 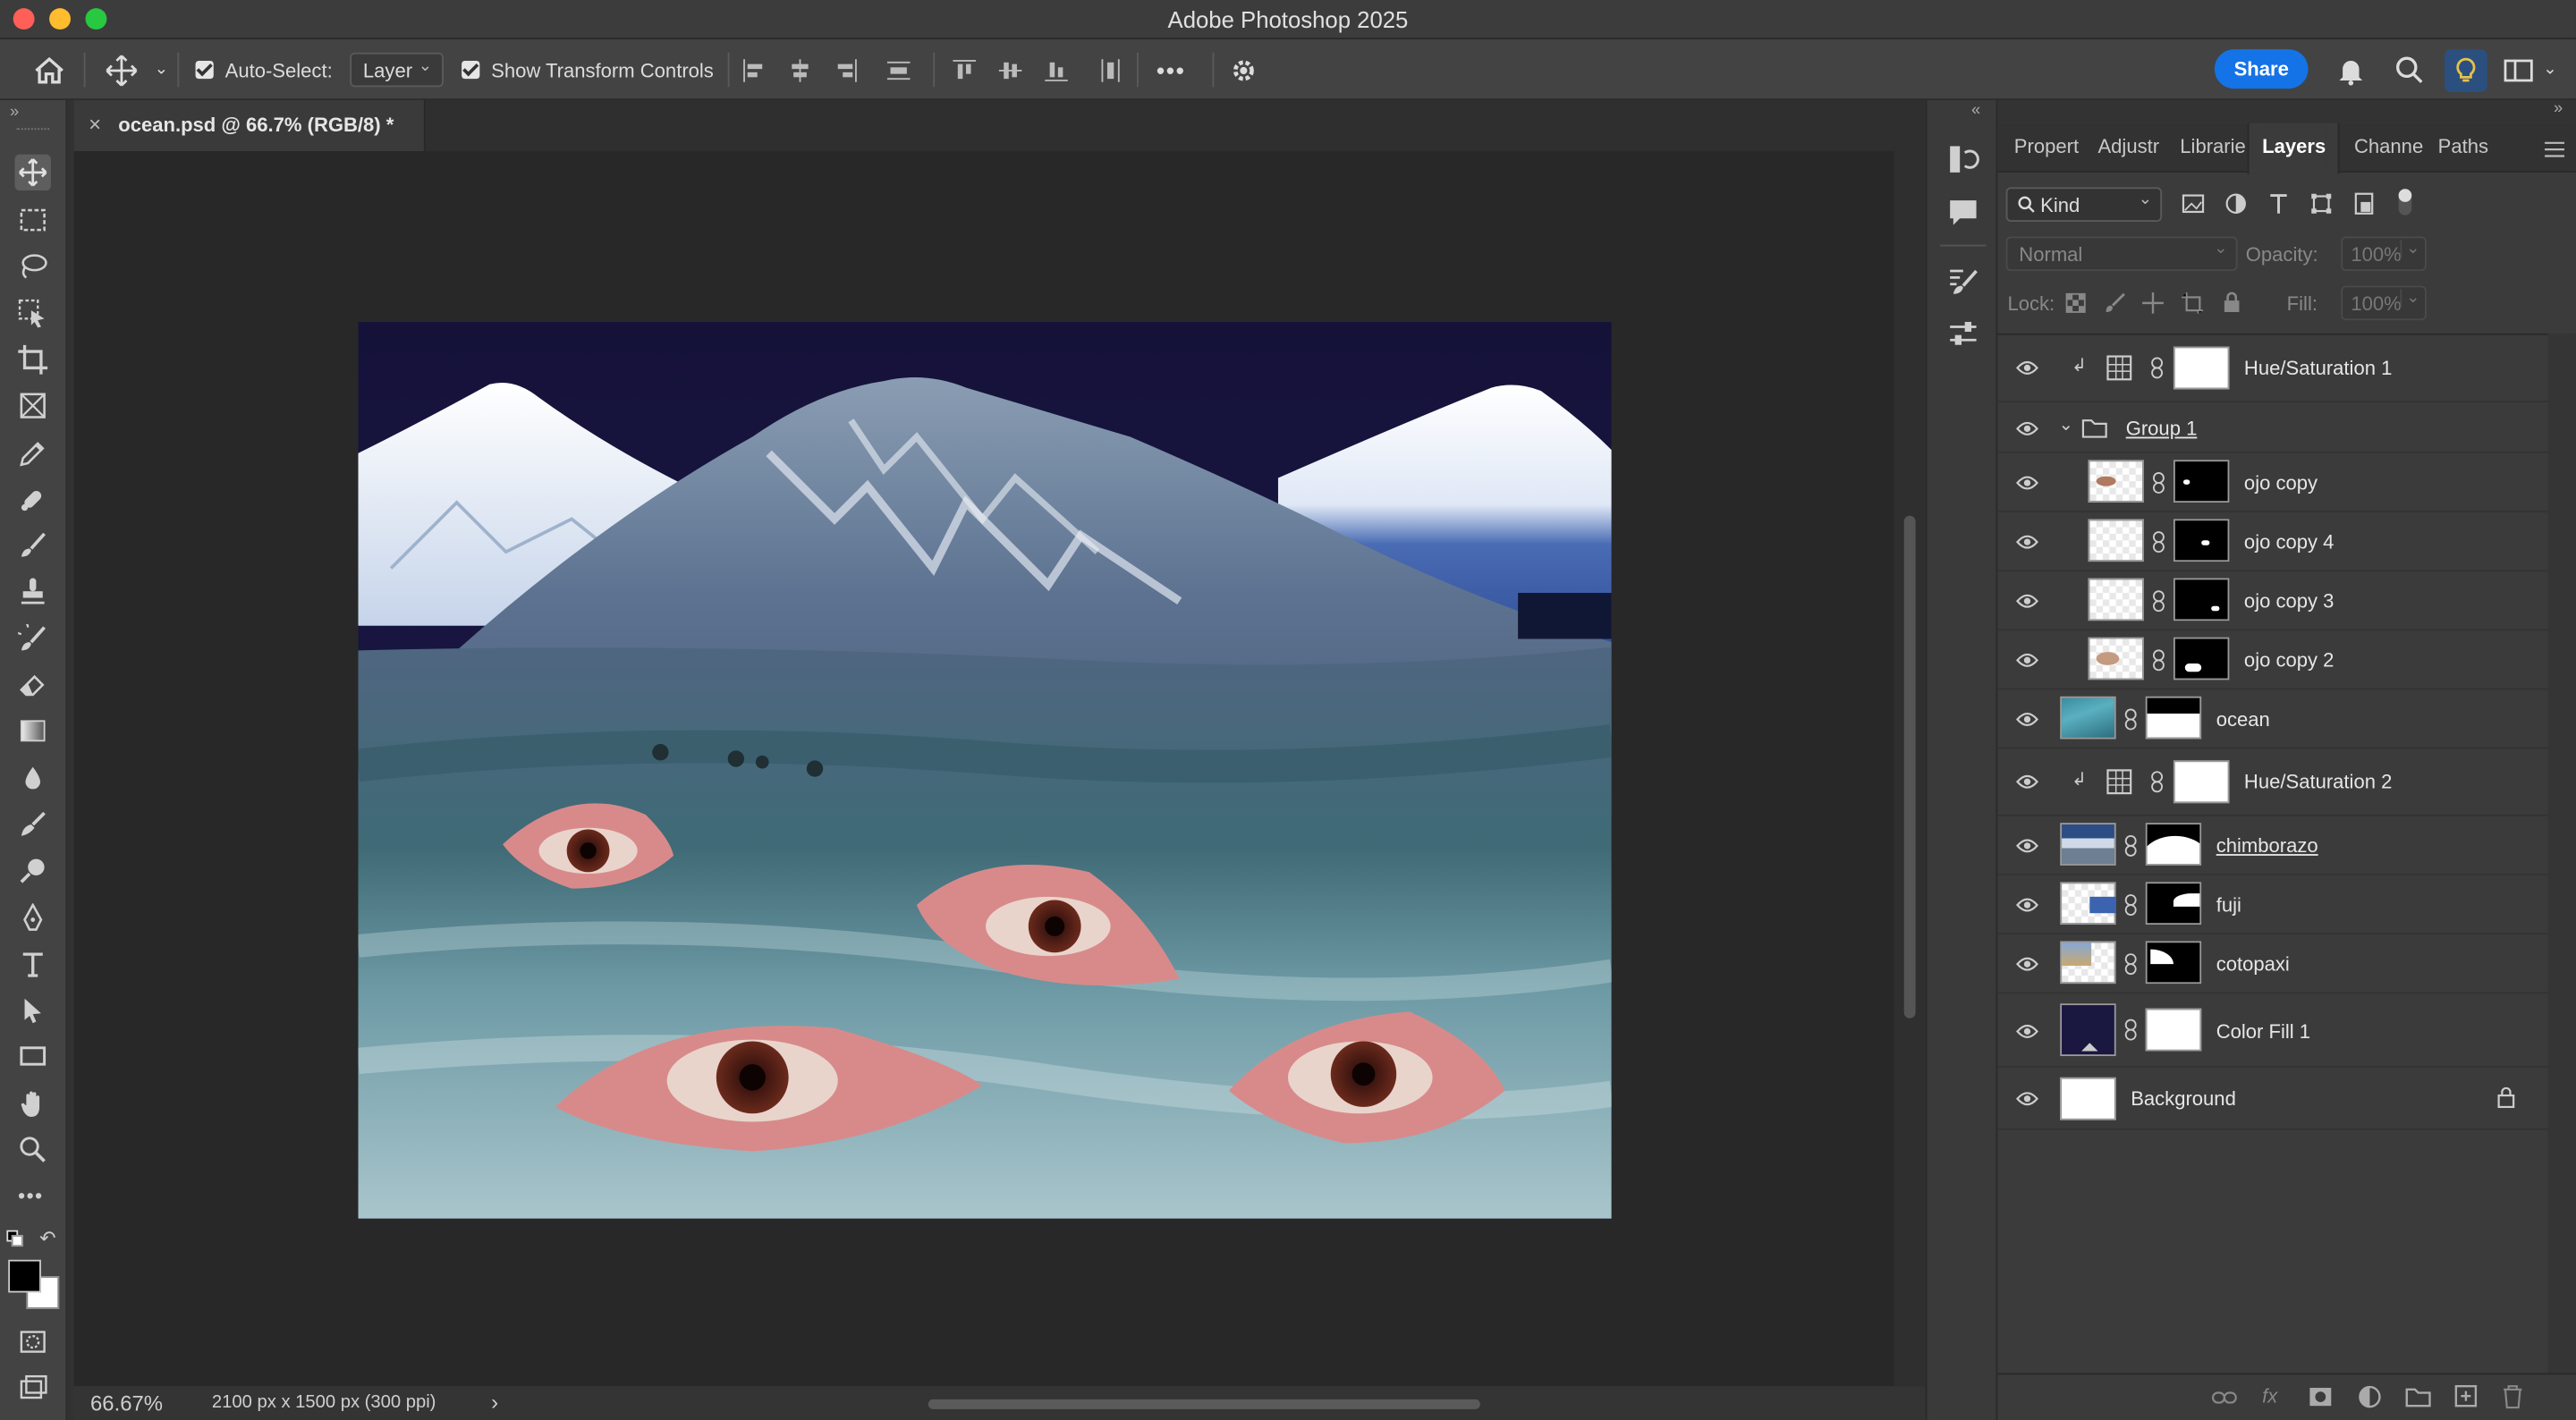 I want to click on layer-row: ojo copy, so click(x=2272, y=483).